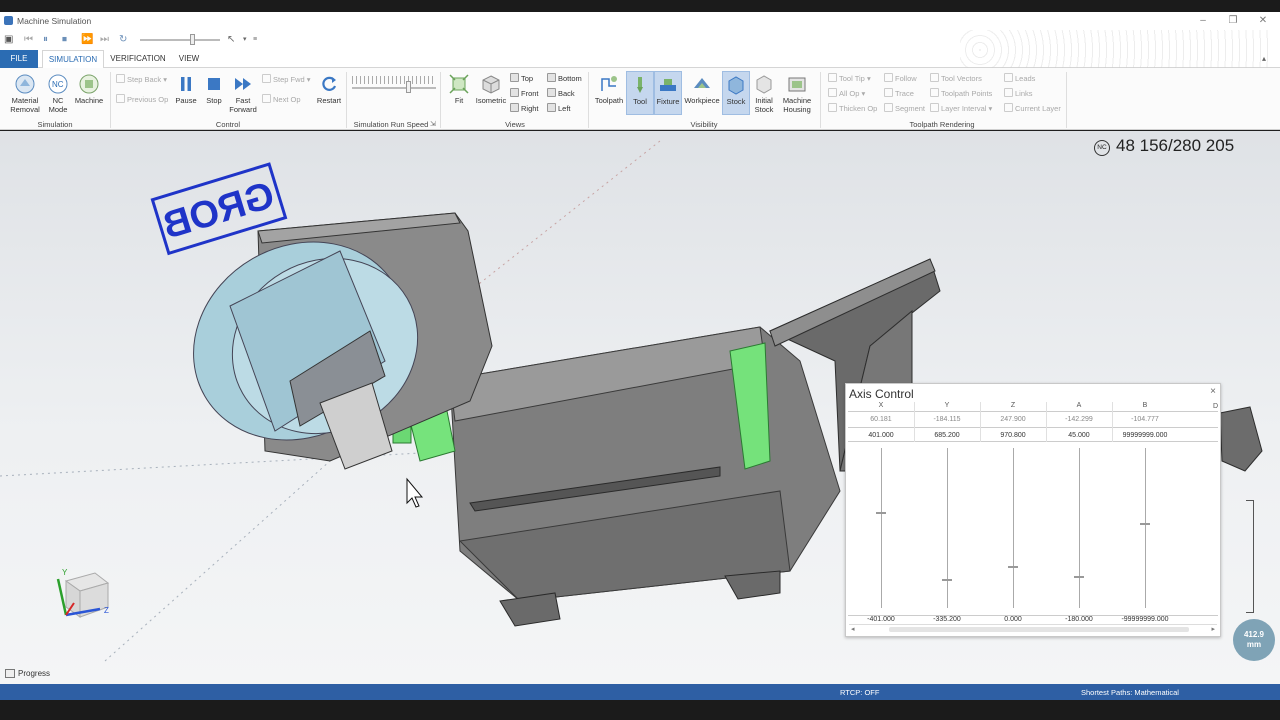 This screenshot has width=1280, height=720. Describe the element at coordinates (764, 84) in the screenshot. I see `initial-stock-icon` at that location.